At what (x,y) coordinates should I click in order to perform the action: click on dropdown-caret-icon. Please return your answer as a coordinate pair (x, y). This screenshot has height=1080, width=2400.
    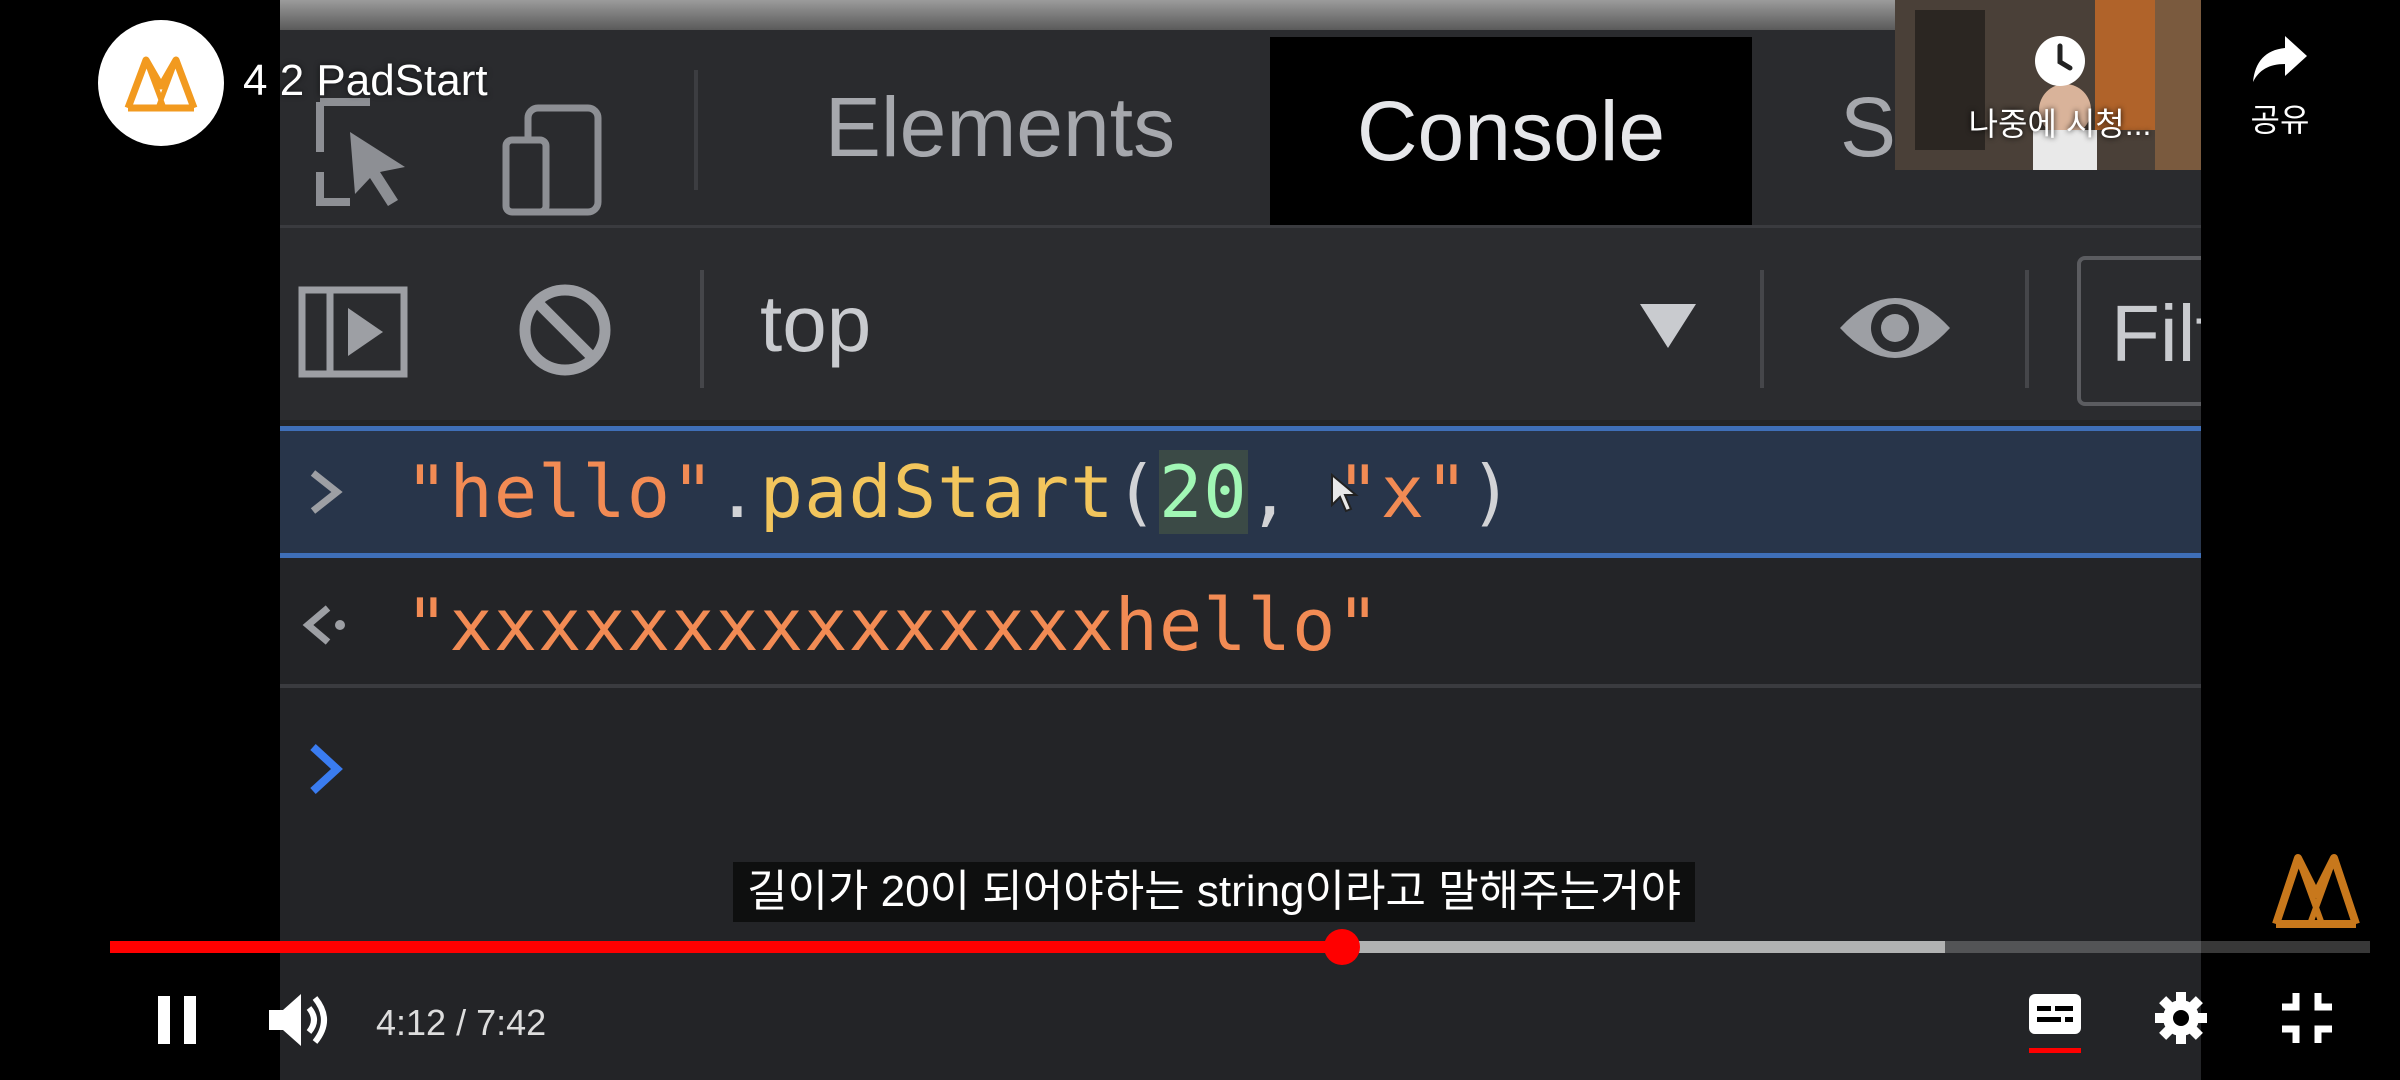
    Looking at the image, I should click on (1668, 326).